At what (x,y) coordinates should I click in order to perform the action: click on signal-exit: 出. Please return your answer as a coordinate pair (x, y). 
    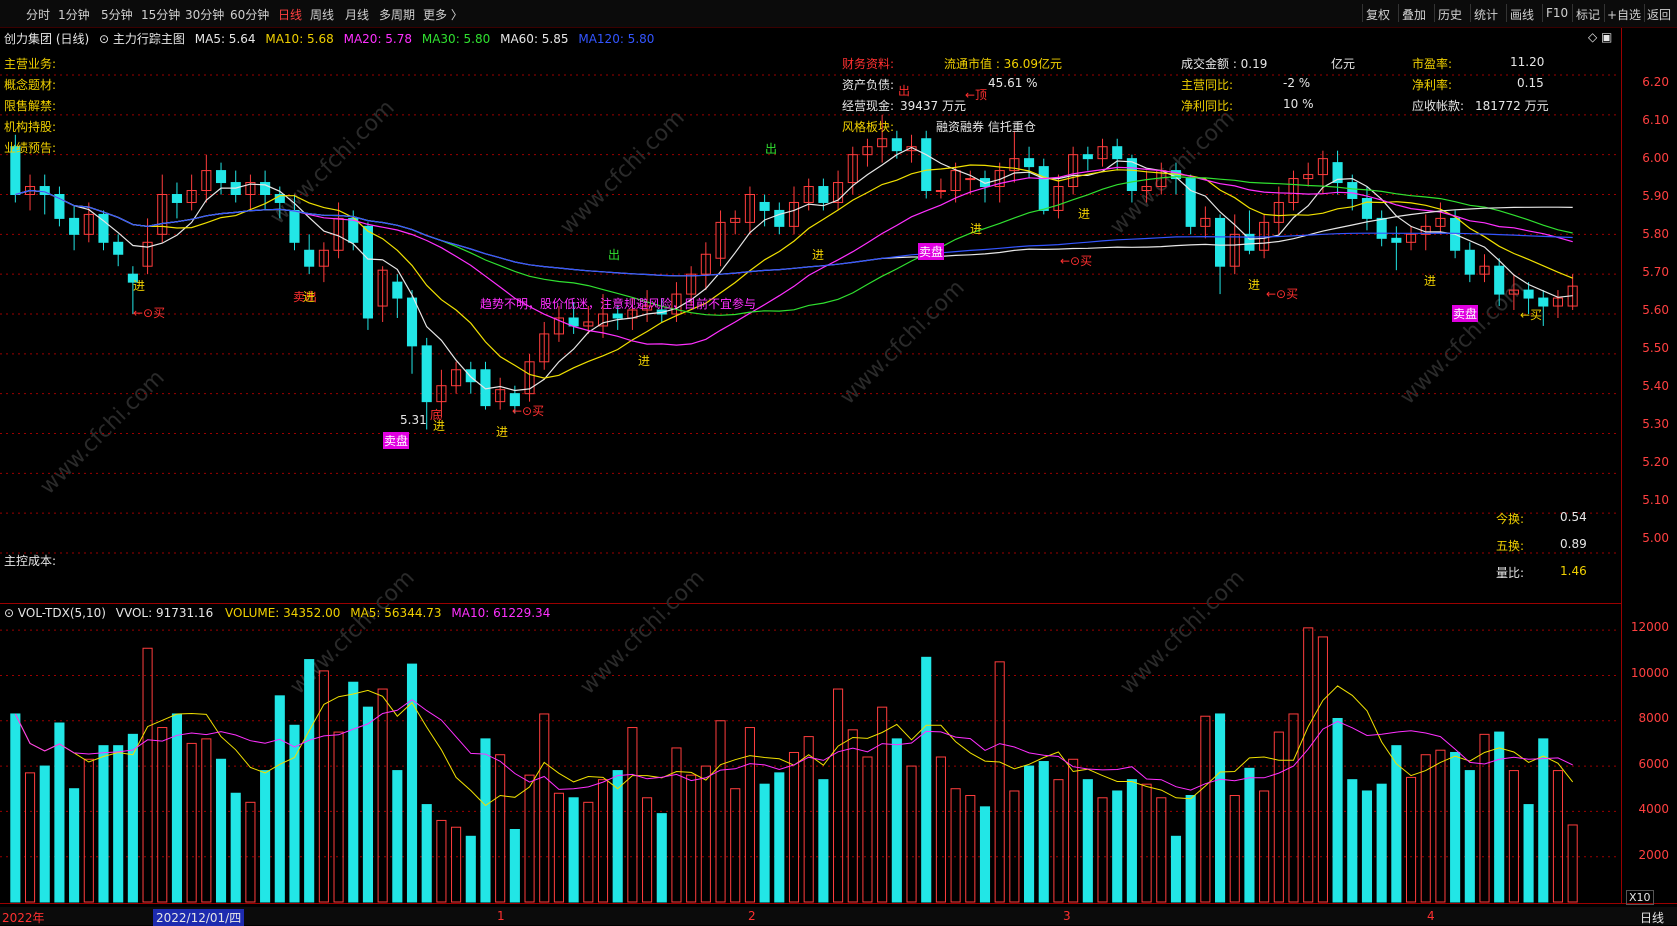
    Looking at the image, I should click on (614, 255).